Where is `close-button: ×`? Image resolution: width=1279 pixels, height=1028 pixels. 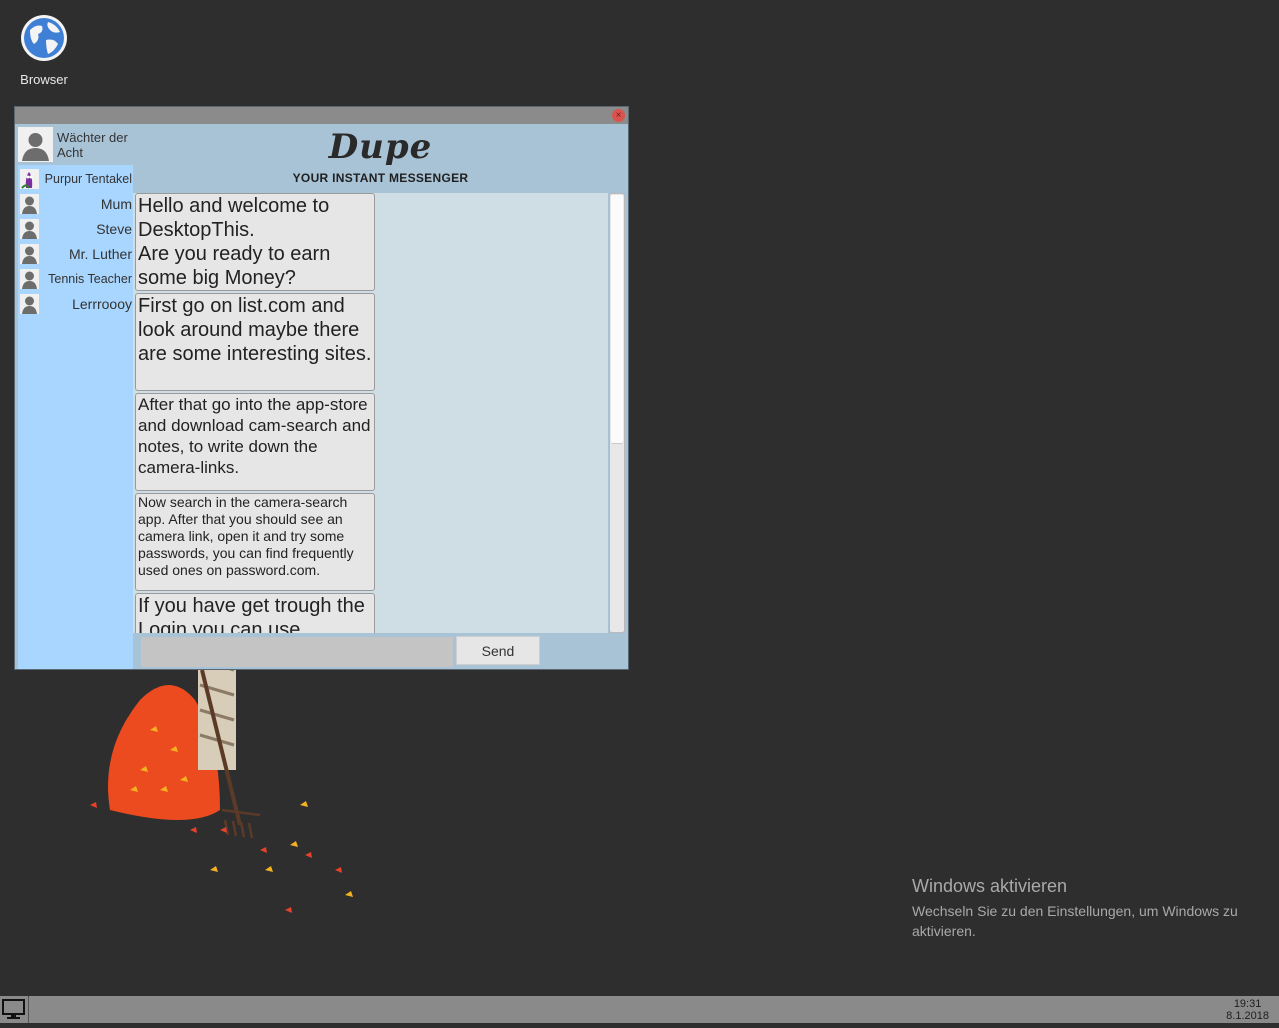
close-button: × is located at coordinates (618, 115).